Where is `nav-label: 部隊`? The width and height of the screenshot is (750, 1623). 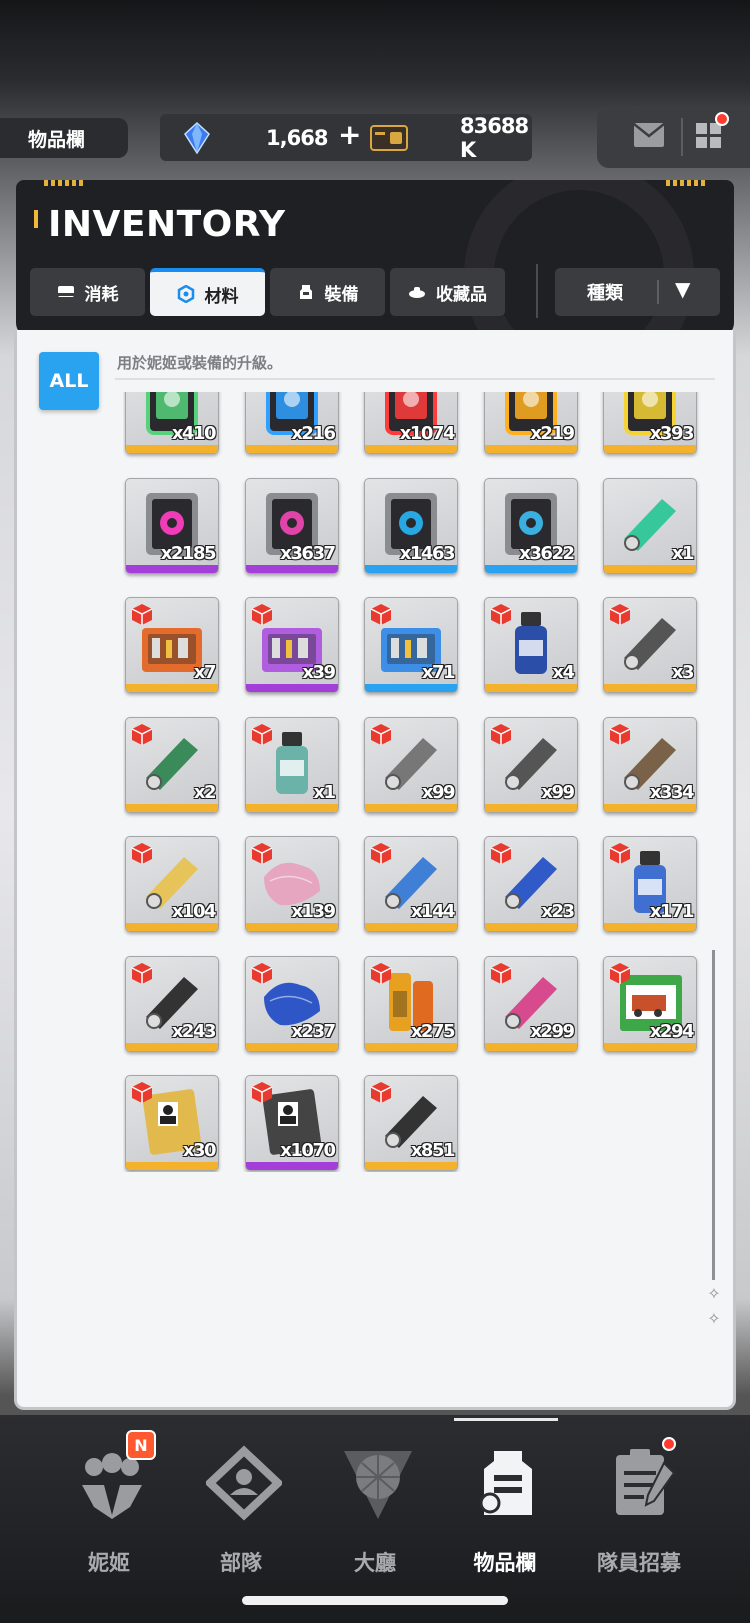 nav-label: 部隊 is located at coordinates (241, 1563).